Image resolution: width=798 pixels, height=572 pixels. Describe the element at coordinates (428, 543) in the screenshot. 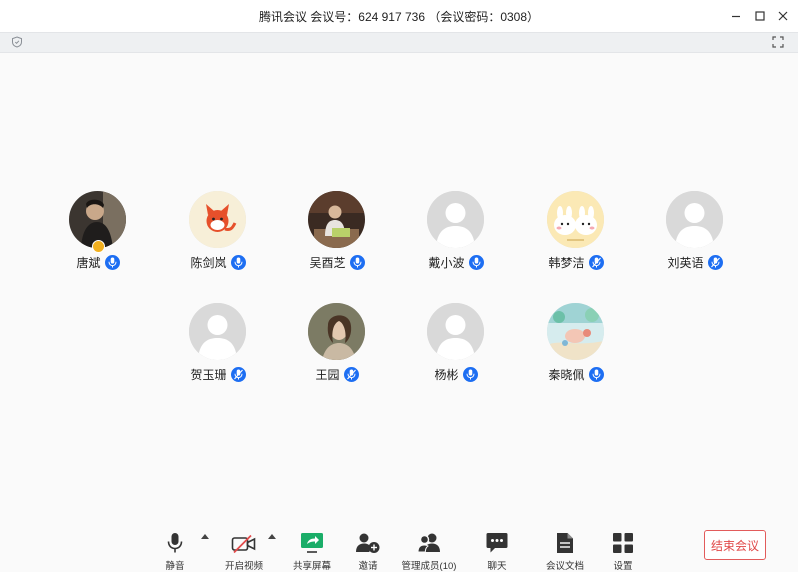

I see `members-icon` at that location.